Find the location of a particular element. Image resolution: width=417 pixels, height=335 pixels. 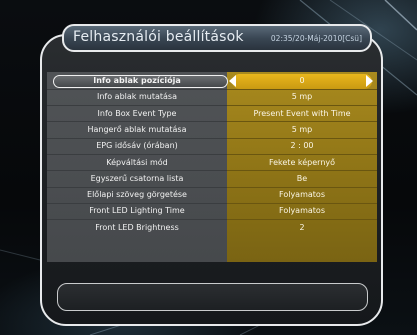

setting-label: Képváltási mód is located at coordinates (137, 162).